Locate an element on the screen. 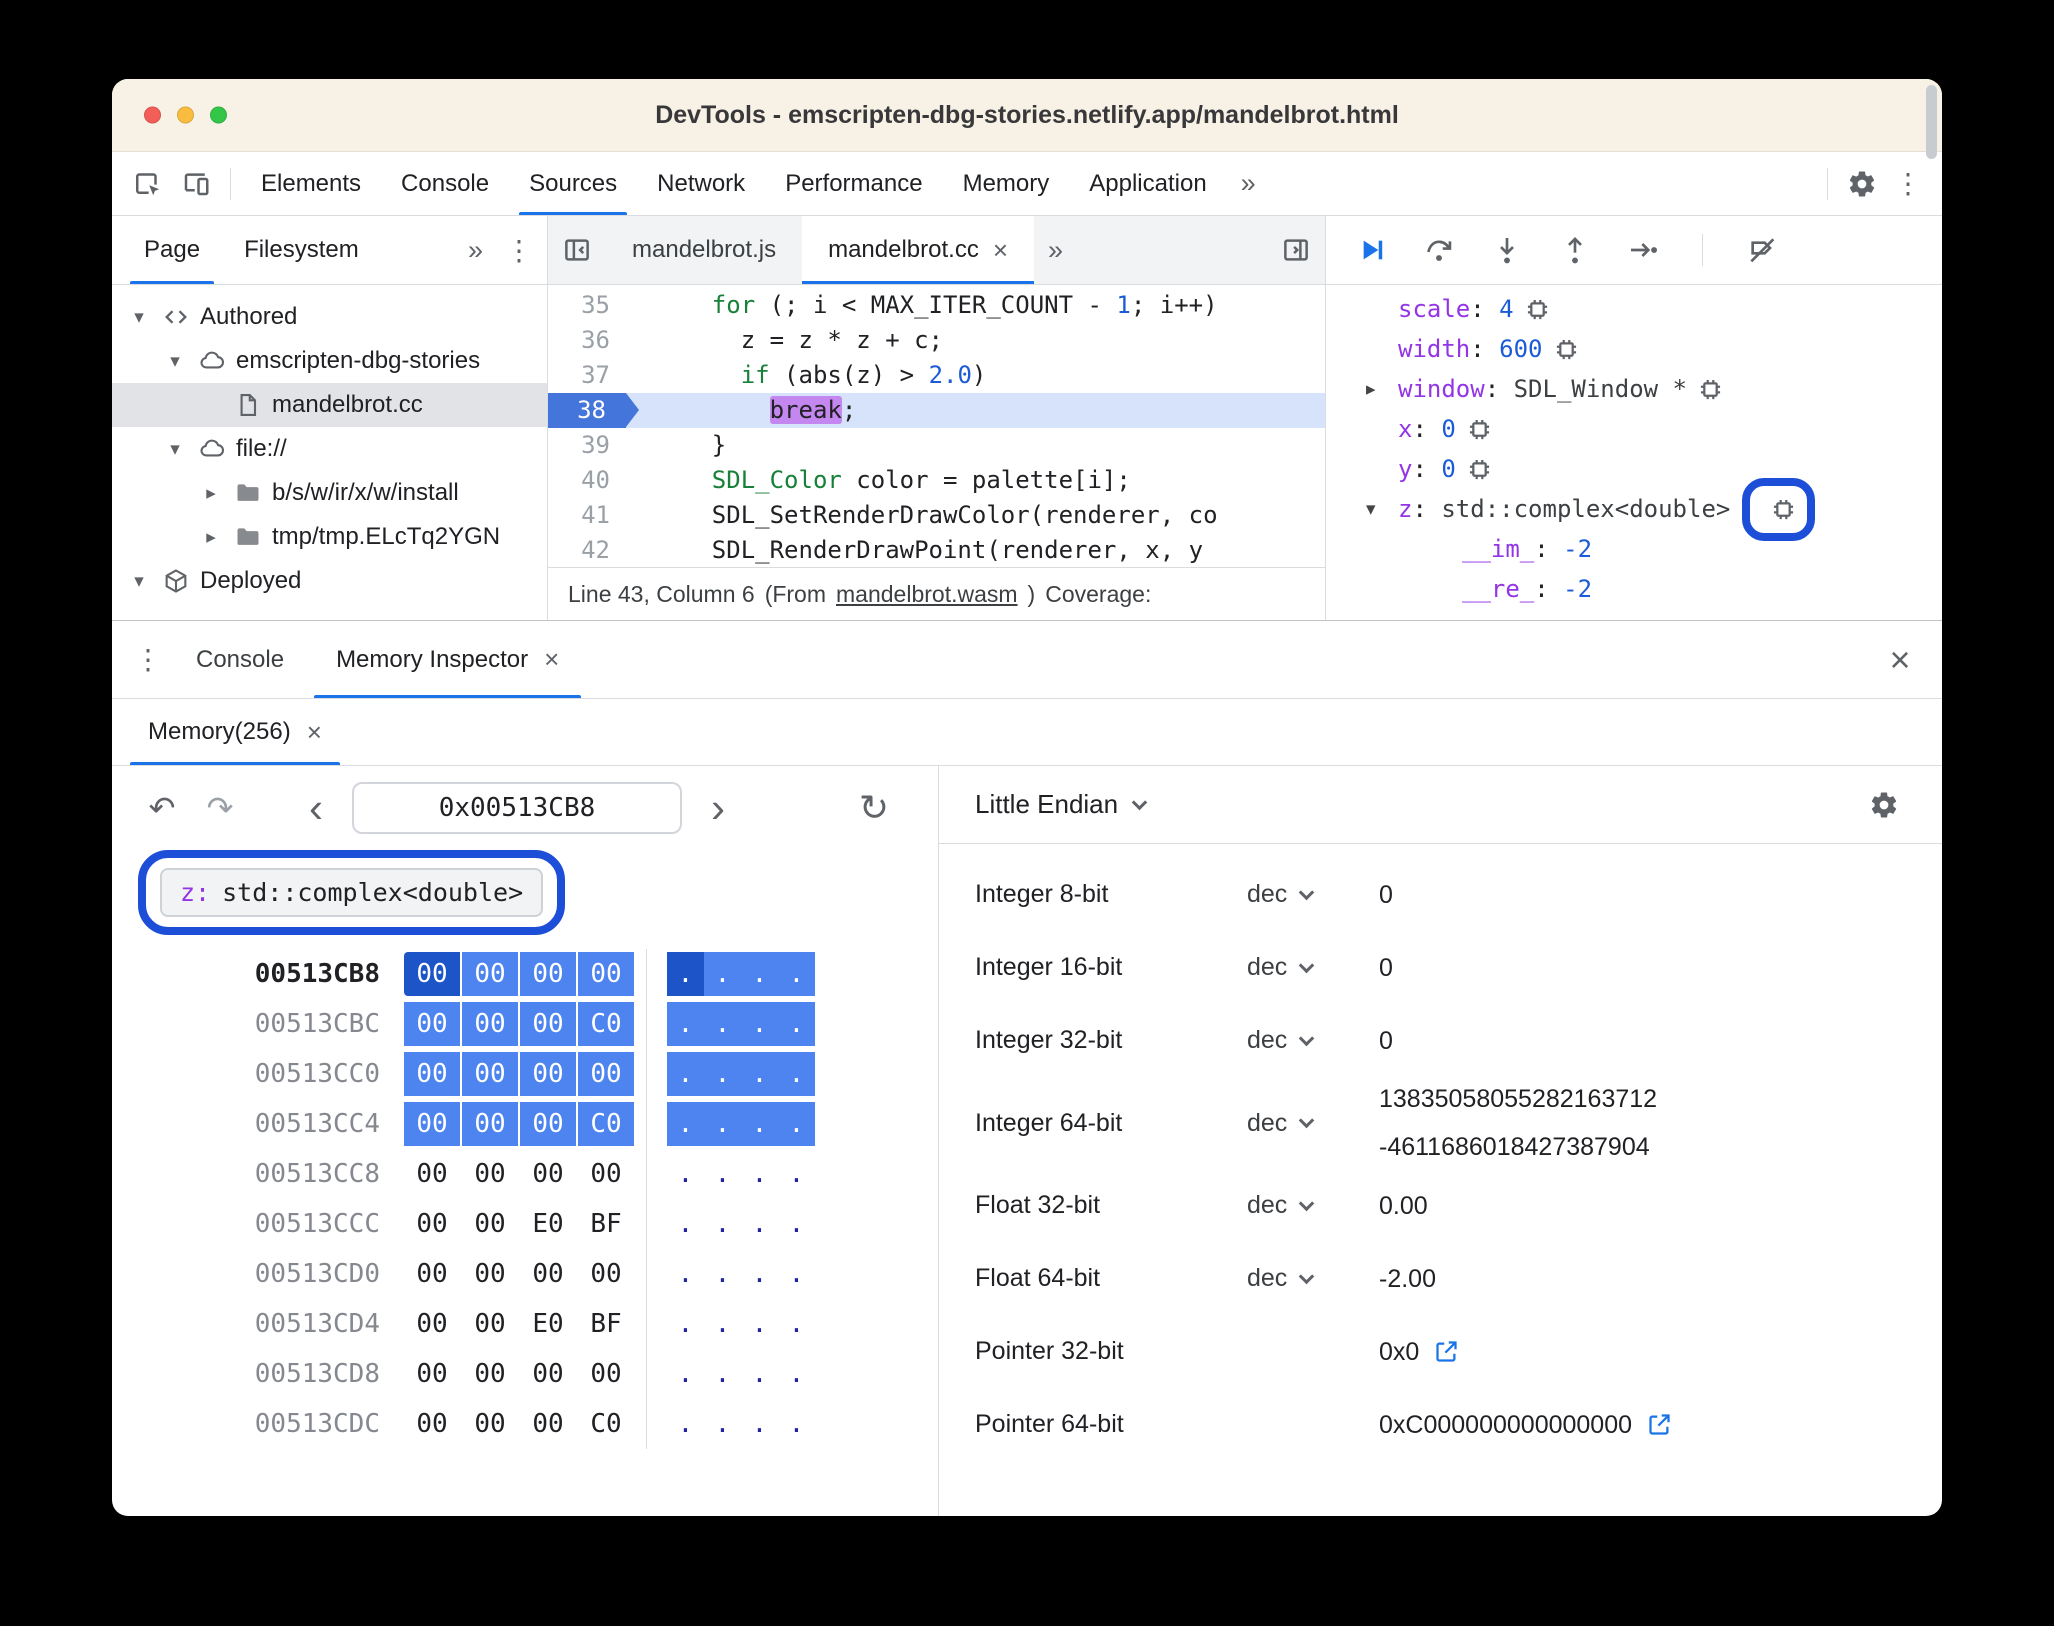 The image size is (2054, 1626). step-over-icon is located at coordinates (1439, 250).